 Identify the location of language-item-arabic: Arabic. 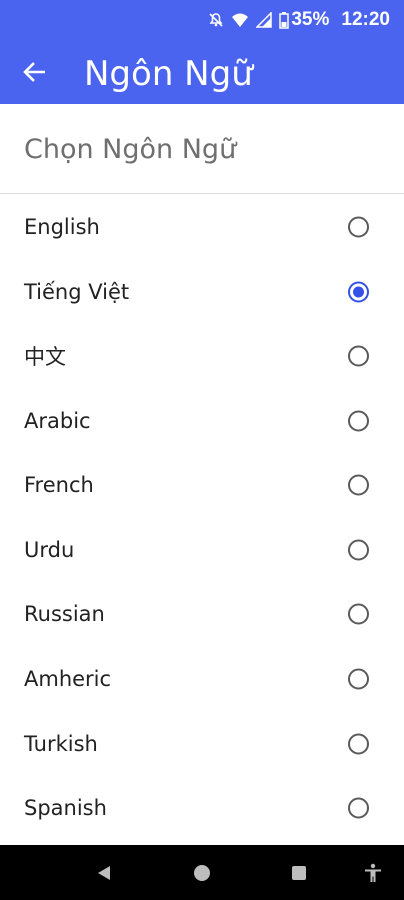
(202, 421).